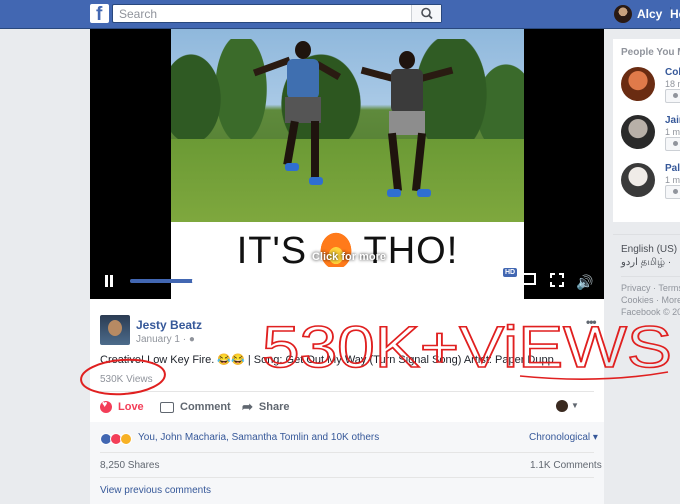  Describe the element at coordinates (584, 282) in the screenshot. I see `volume-icon: 🔊` at that location.